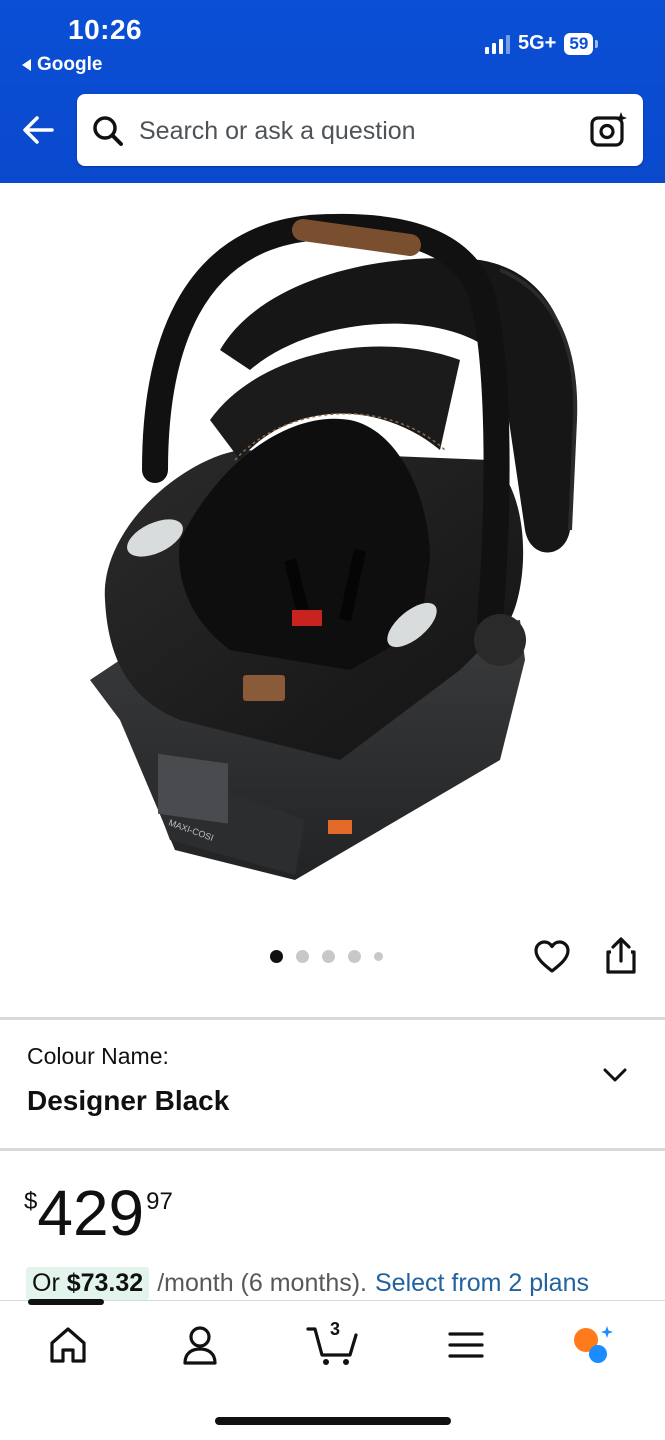 This screenshot has height=1440, width=665. I want to click on menu-icon, so click(466, 1345).